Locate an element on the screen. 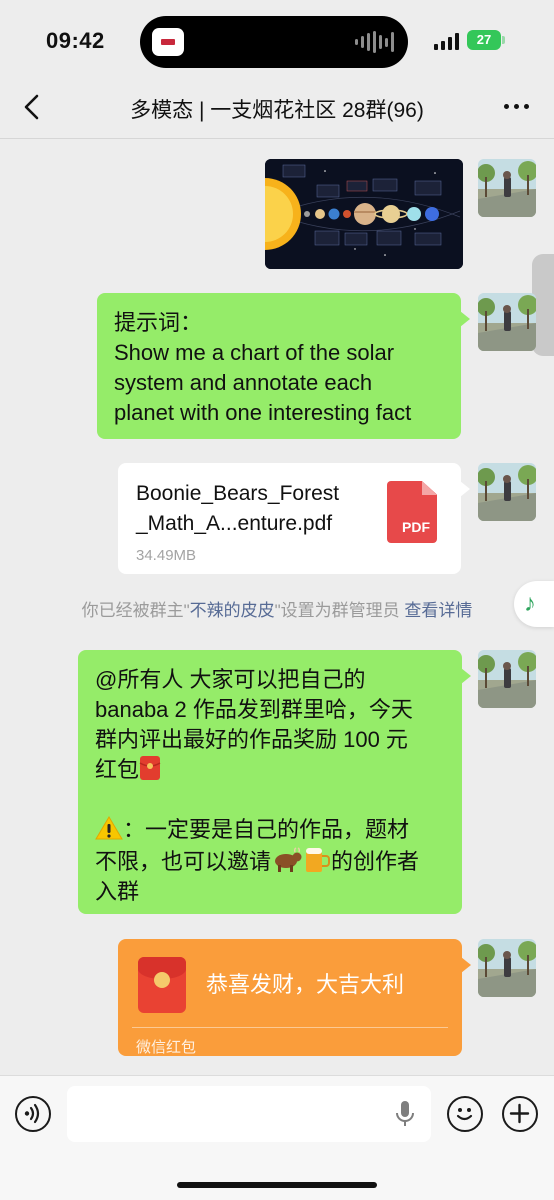  status-time: 09:42 is located at coordinates (75, 40).